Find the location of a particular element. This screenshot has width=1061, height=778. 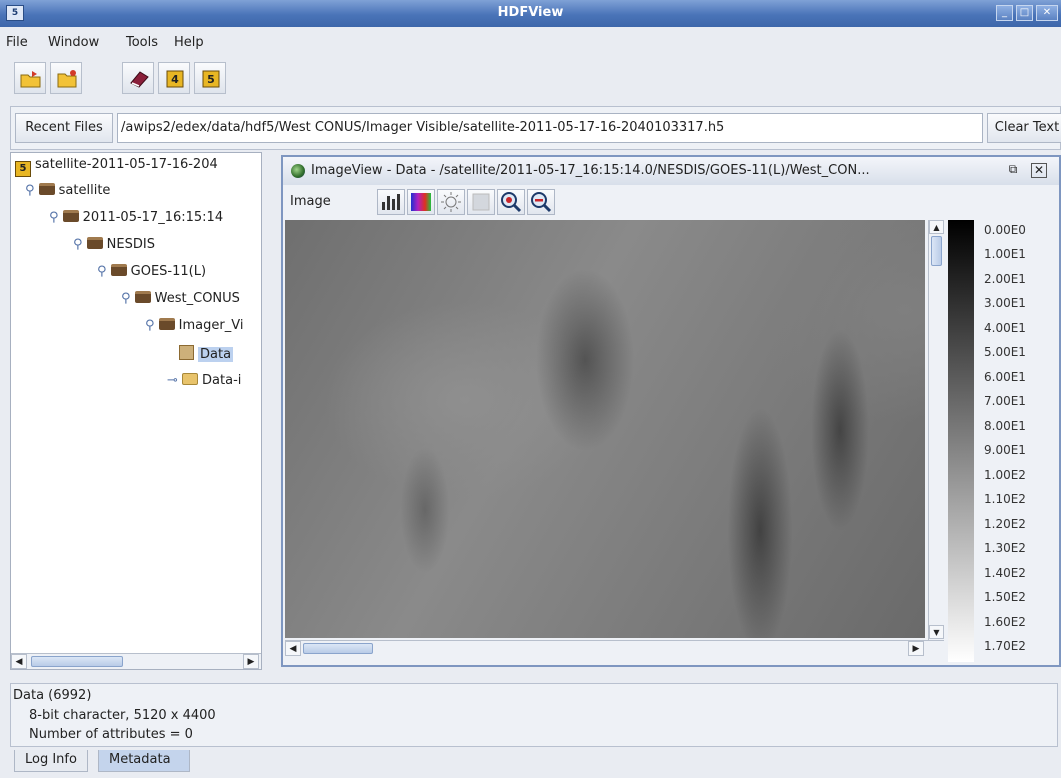

histogram-icon is located at coordinates (391, 202).